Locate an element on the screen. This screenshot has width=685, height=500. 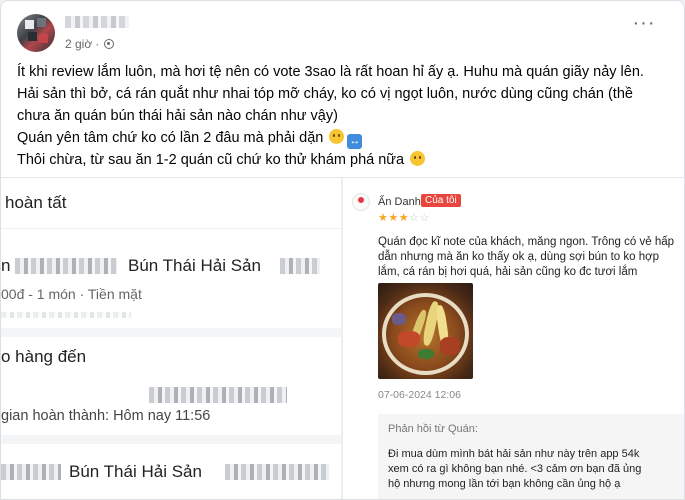
own-review-badge: Của tôi is located at coordinates (441, 200).